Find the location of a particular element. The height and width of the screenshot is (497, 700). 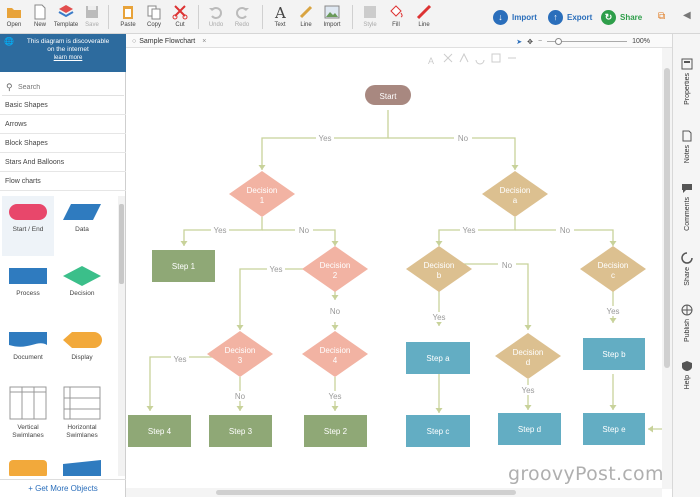

process-node: Step 3 is located at coordinates (240, 431).